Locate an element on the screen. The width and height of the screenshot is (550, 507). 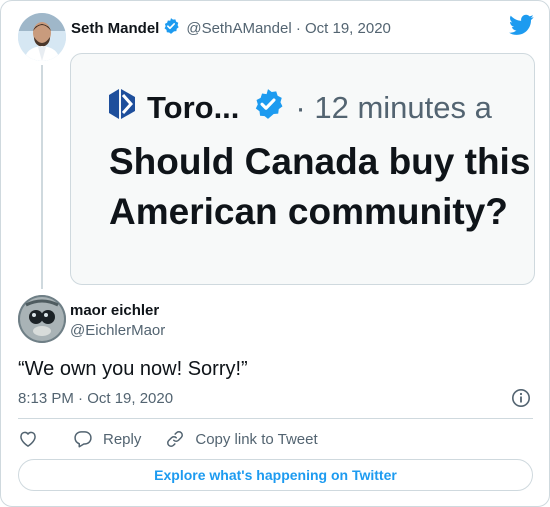
thread-connector-line is located at coordinates (42, 177).